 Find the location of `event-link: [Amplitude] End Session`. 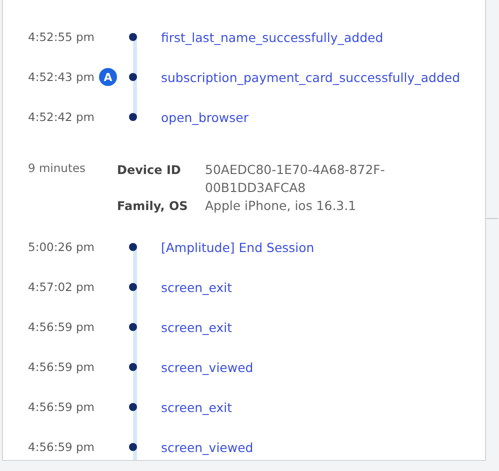

event-link: [Amplitude] End Session is located at coordinates (323, 247).